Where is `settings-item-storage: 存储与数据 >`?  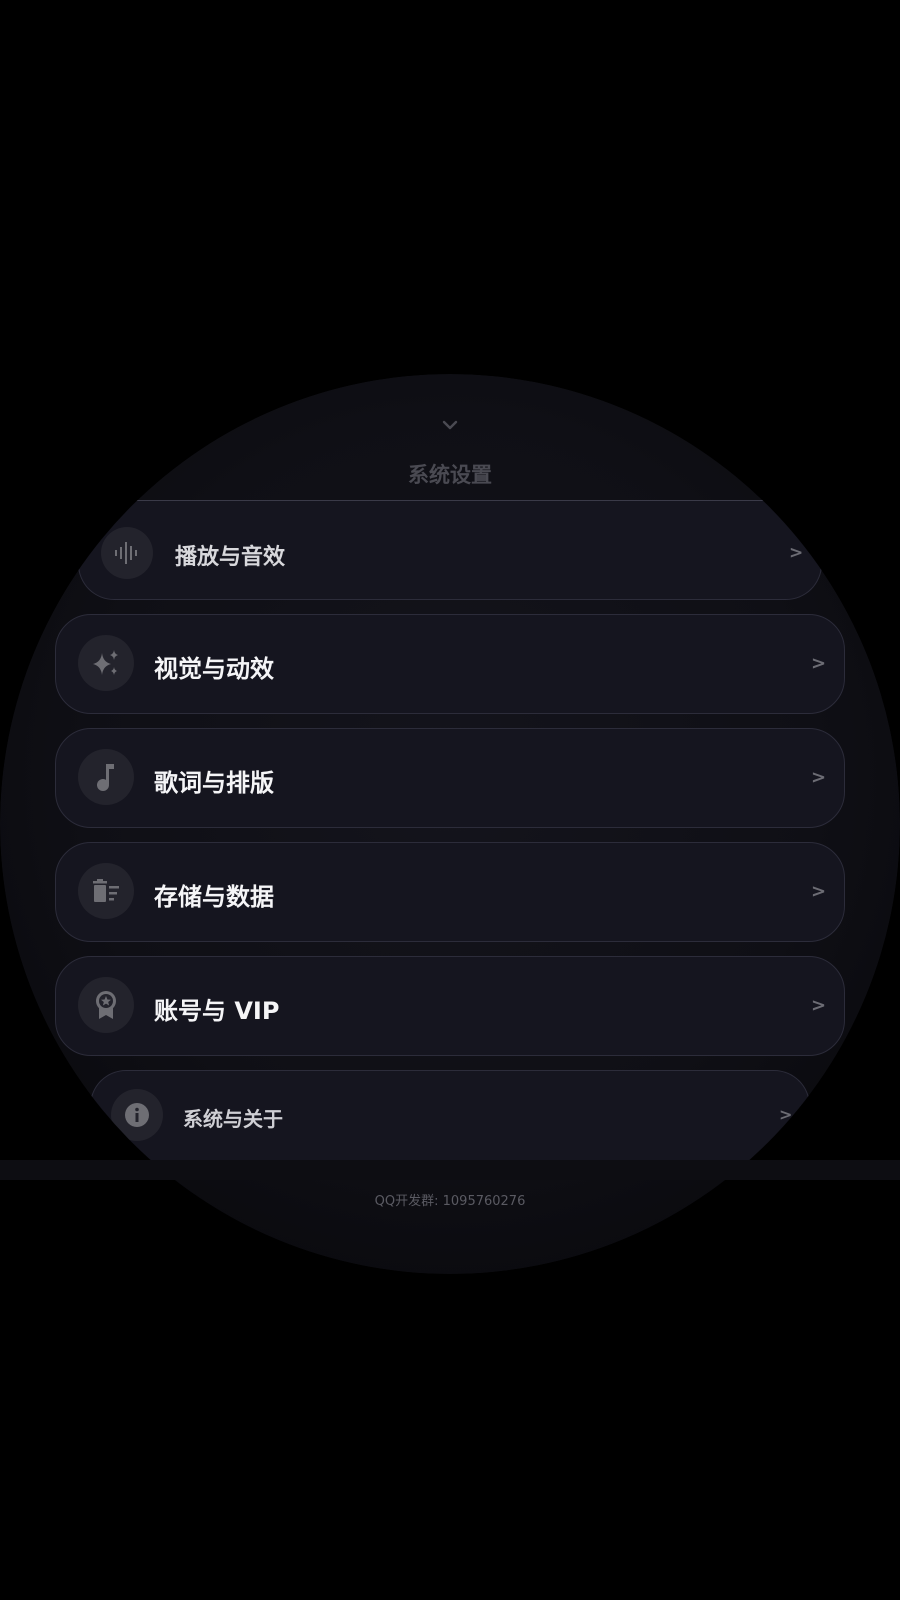 settings-item-storage: 存储与数据 > is located at coordinates (450, 892).